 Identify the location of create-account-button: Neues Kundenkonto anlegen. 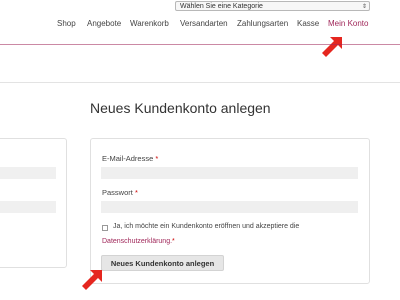
(162, 263).